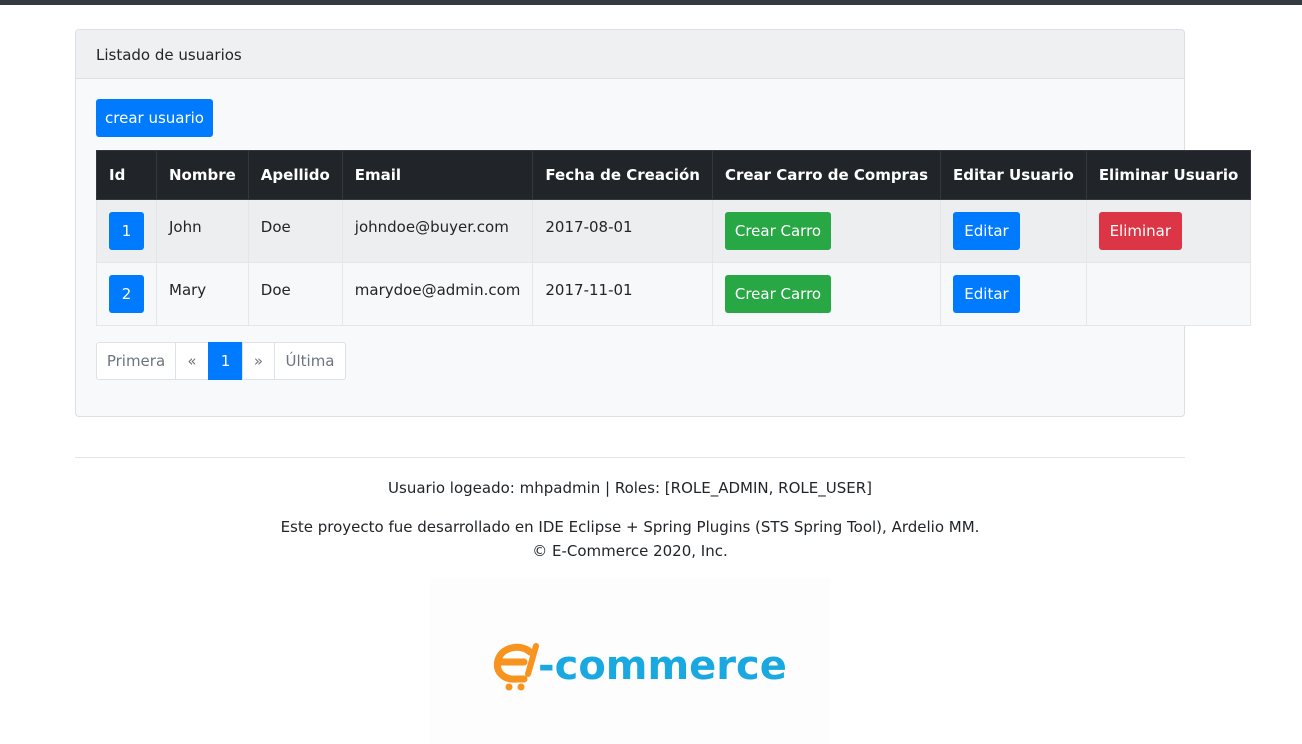 Image resolution: width=1302 pixels, height=744 pixels. I want to click on nombre-cell: John, so click(202, 231).